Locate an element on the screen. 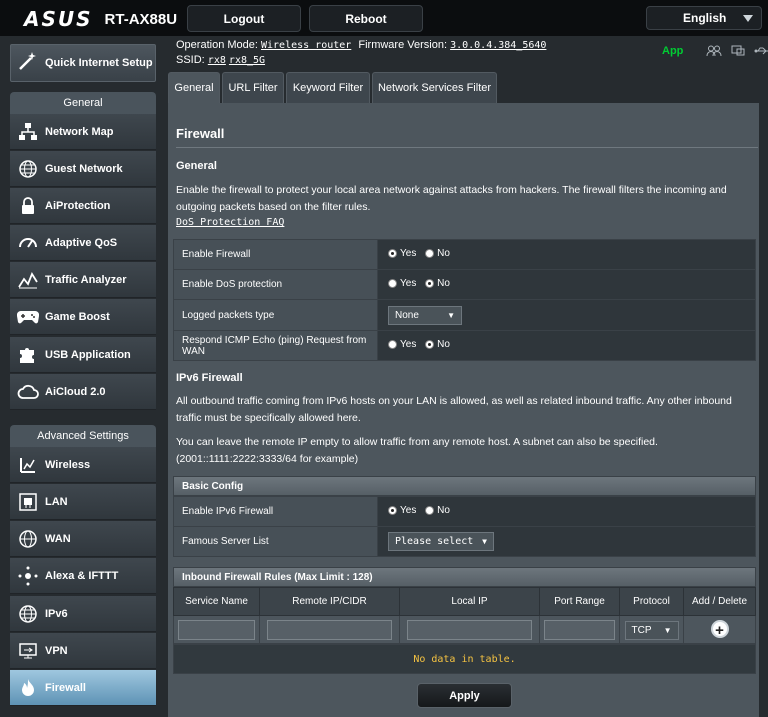 This screenshot has width=768, height=717. service-name-input is located at coordinates (216, 629).